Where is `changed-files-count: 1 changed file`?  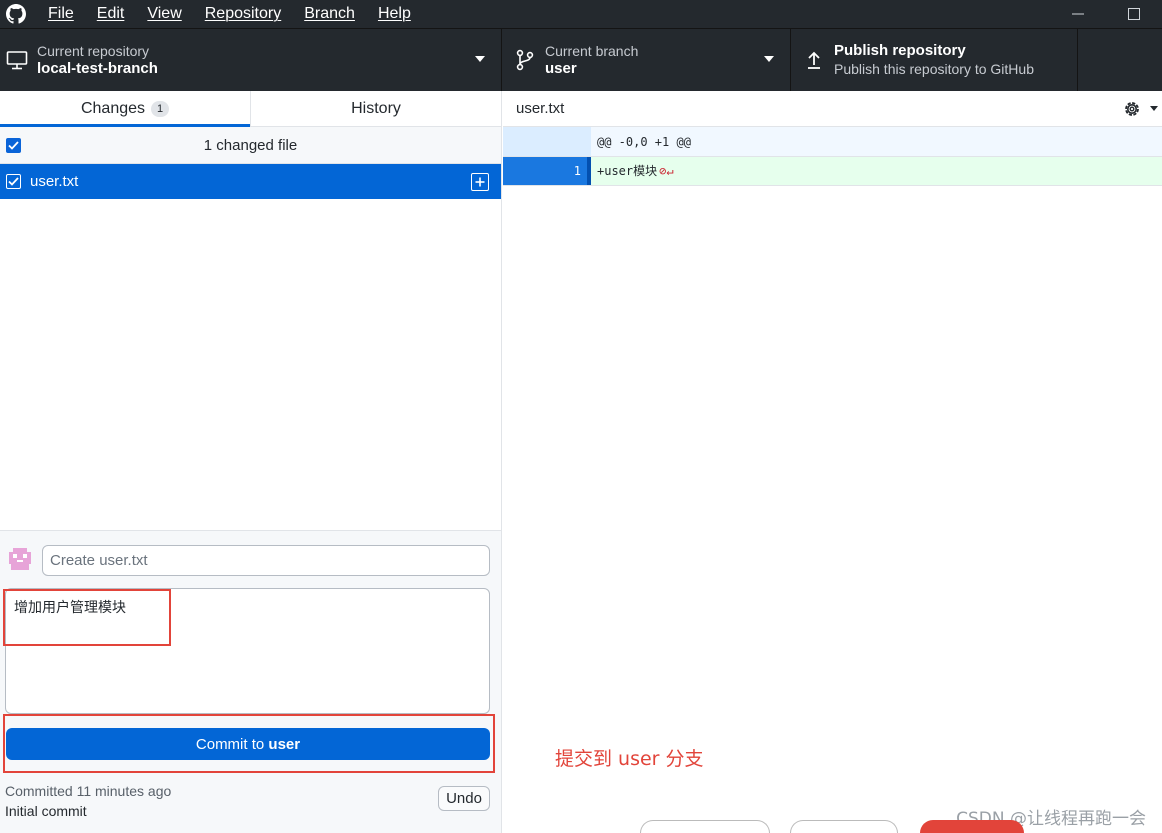
changed-files-count: 1 changed file is located at coordinates (250, 145).